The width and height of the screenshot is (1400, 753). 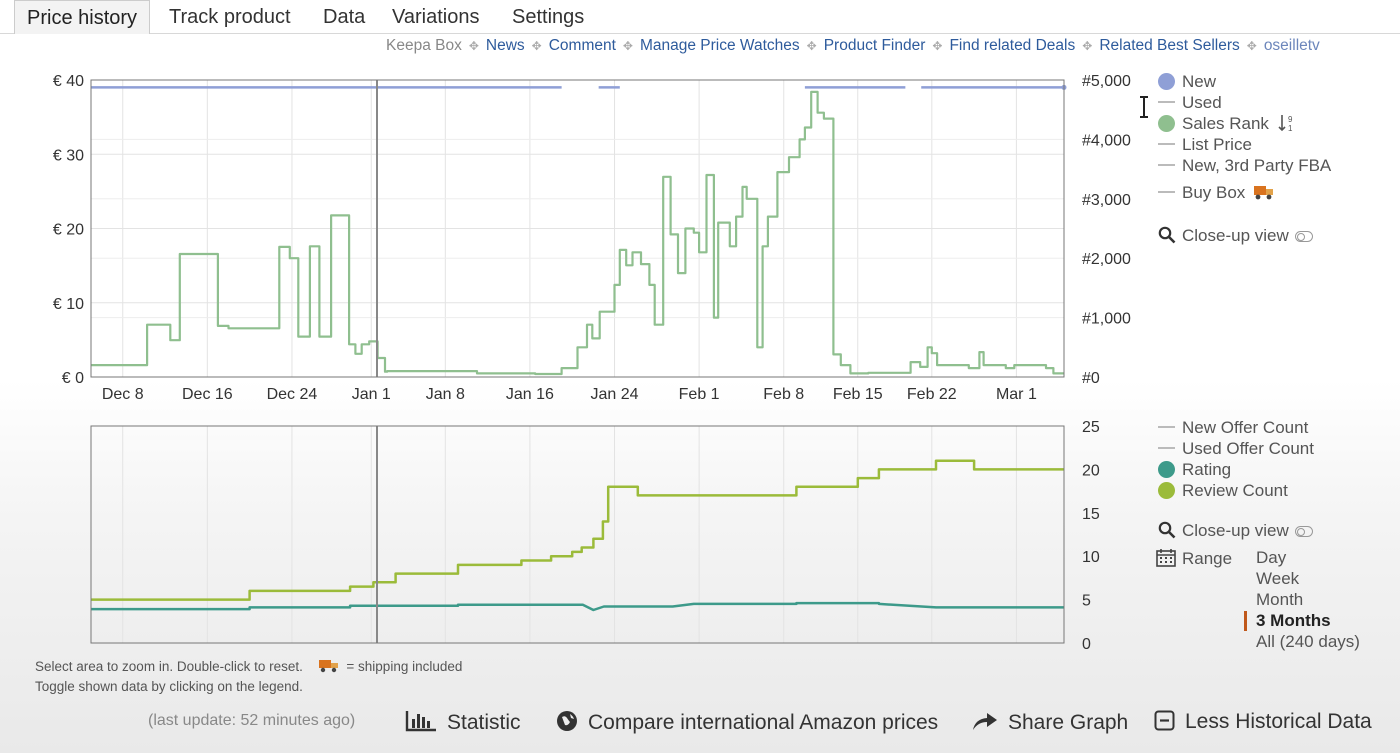 What do you see at coordinates (614, 394) in the screenshot?
I see `x-tick-label: Jan 24` at bounding box center [614, 394].